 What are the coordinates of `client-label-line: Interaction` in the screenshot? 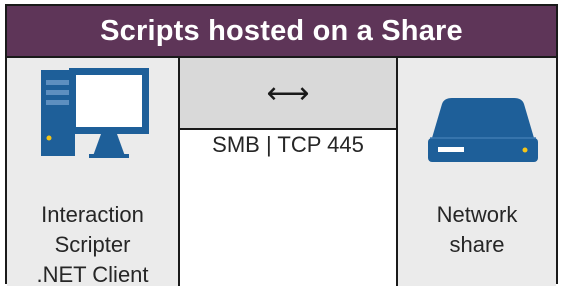 It's located at (92, 214).